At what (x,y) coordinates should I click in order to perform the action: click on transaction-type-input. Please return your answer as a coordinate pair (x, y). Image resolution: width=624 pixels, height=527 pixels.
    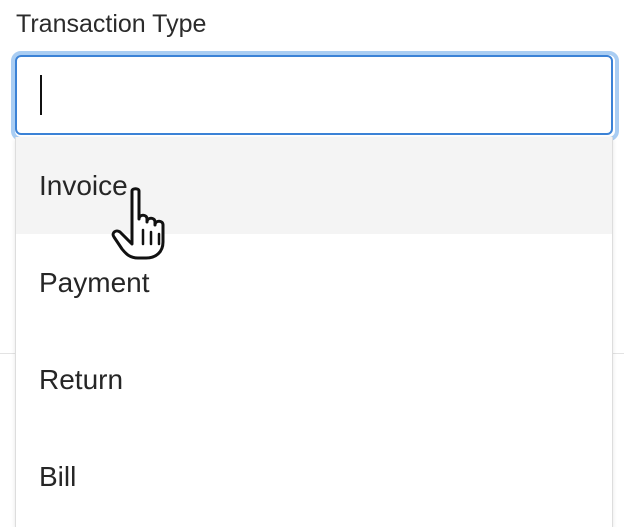
    Looking at the image, I should click on (314, 95).